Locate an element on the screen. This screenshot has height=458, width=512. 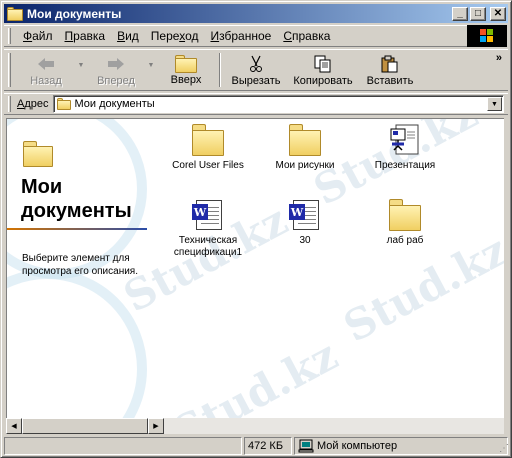
paste-button: Вставить is located at coordinates (390, 70).